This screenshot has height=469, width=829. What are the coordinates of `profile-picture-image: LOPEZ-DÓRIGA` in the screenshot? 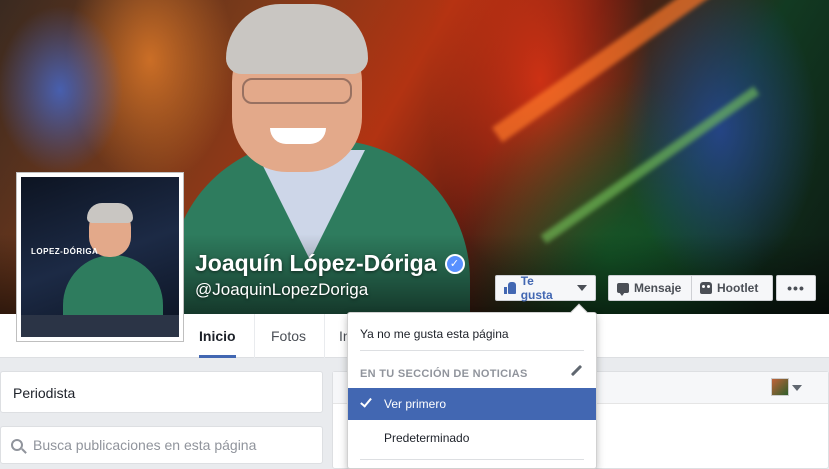 It's located at (100, 257).